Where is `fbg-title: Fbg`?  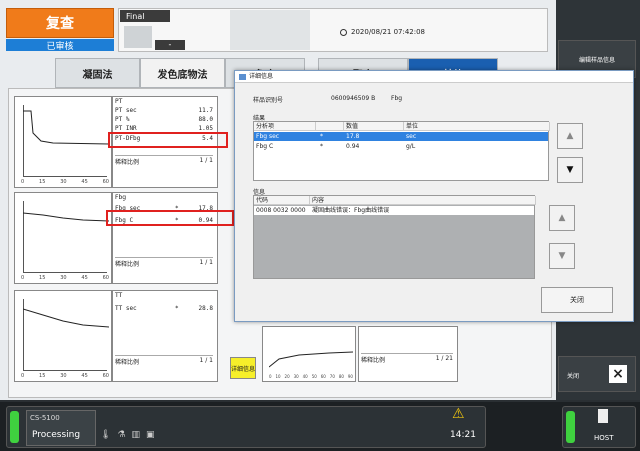 fbg-title: Fbg is located at coordinates (121, 197).